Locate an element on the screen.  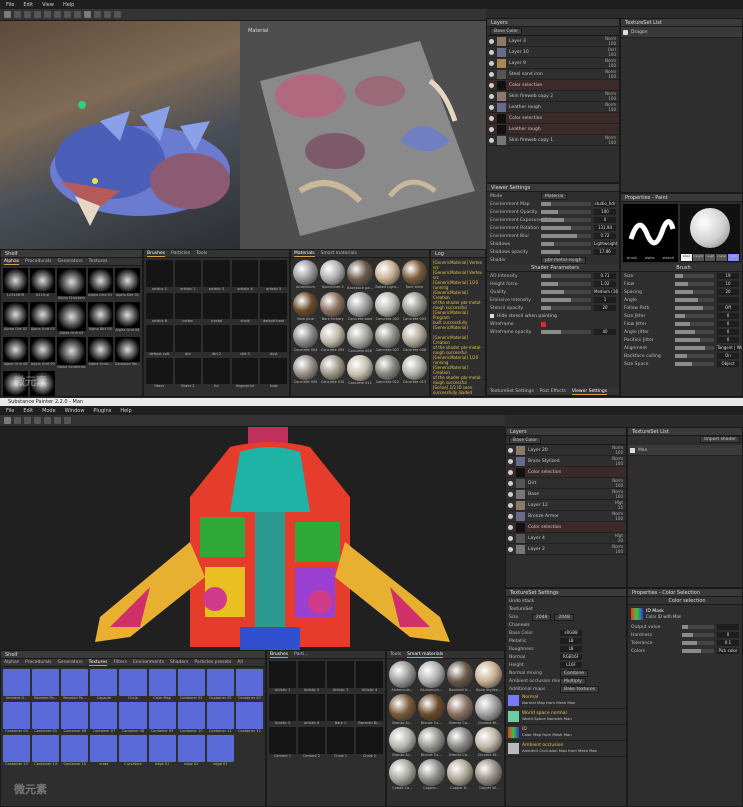
layer-name: Layer 12 is located at coordinates (567, 505).